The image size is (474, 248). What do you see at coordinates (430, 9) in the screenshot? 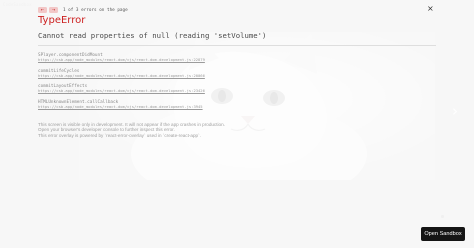
I see `close-icon: ×` at bounding box center [430, 9].